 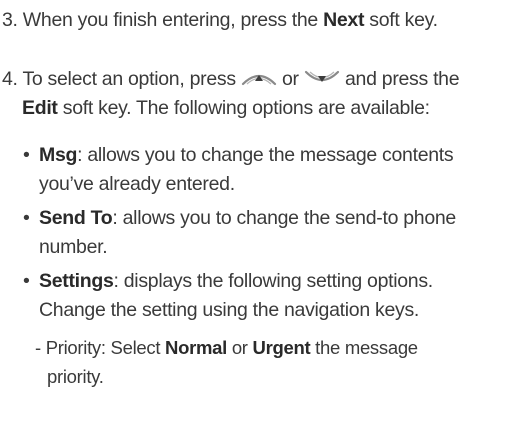 I want to click on priority-urgent: Urgent, so click(x=281, y=347).